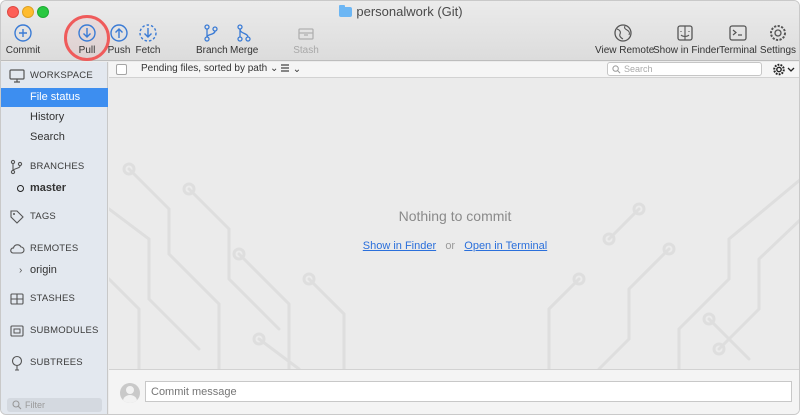 Image resolution: width=800 pixels, height=415 pixels. Describe the element at coordinates (48, 188) in the screenshot. I see `sidebar-item-label: master` at that location.